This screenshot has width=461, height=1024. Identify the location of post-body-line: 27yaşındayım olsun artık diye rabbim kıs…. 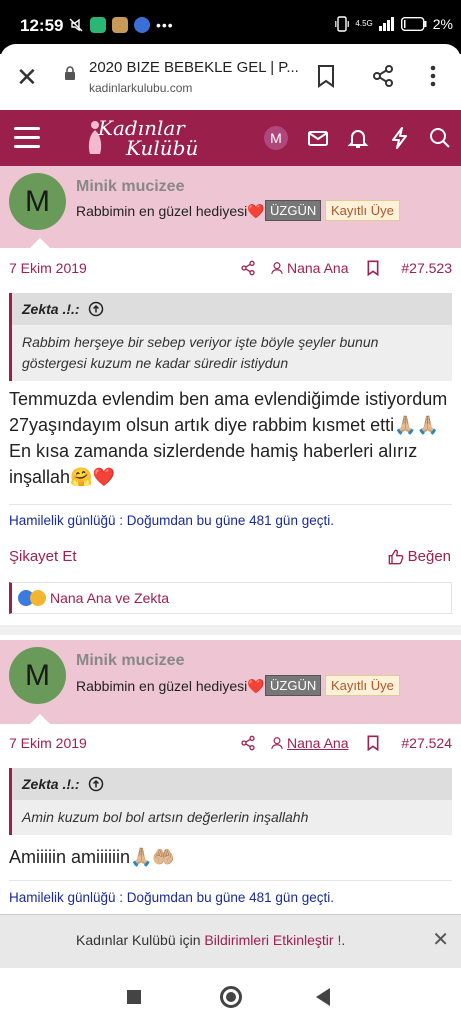
(224, 425).